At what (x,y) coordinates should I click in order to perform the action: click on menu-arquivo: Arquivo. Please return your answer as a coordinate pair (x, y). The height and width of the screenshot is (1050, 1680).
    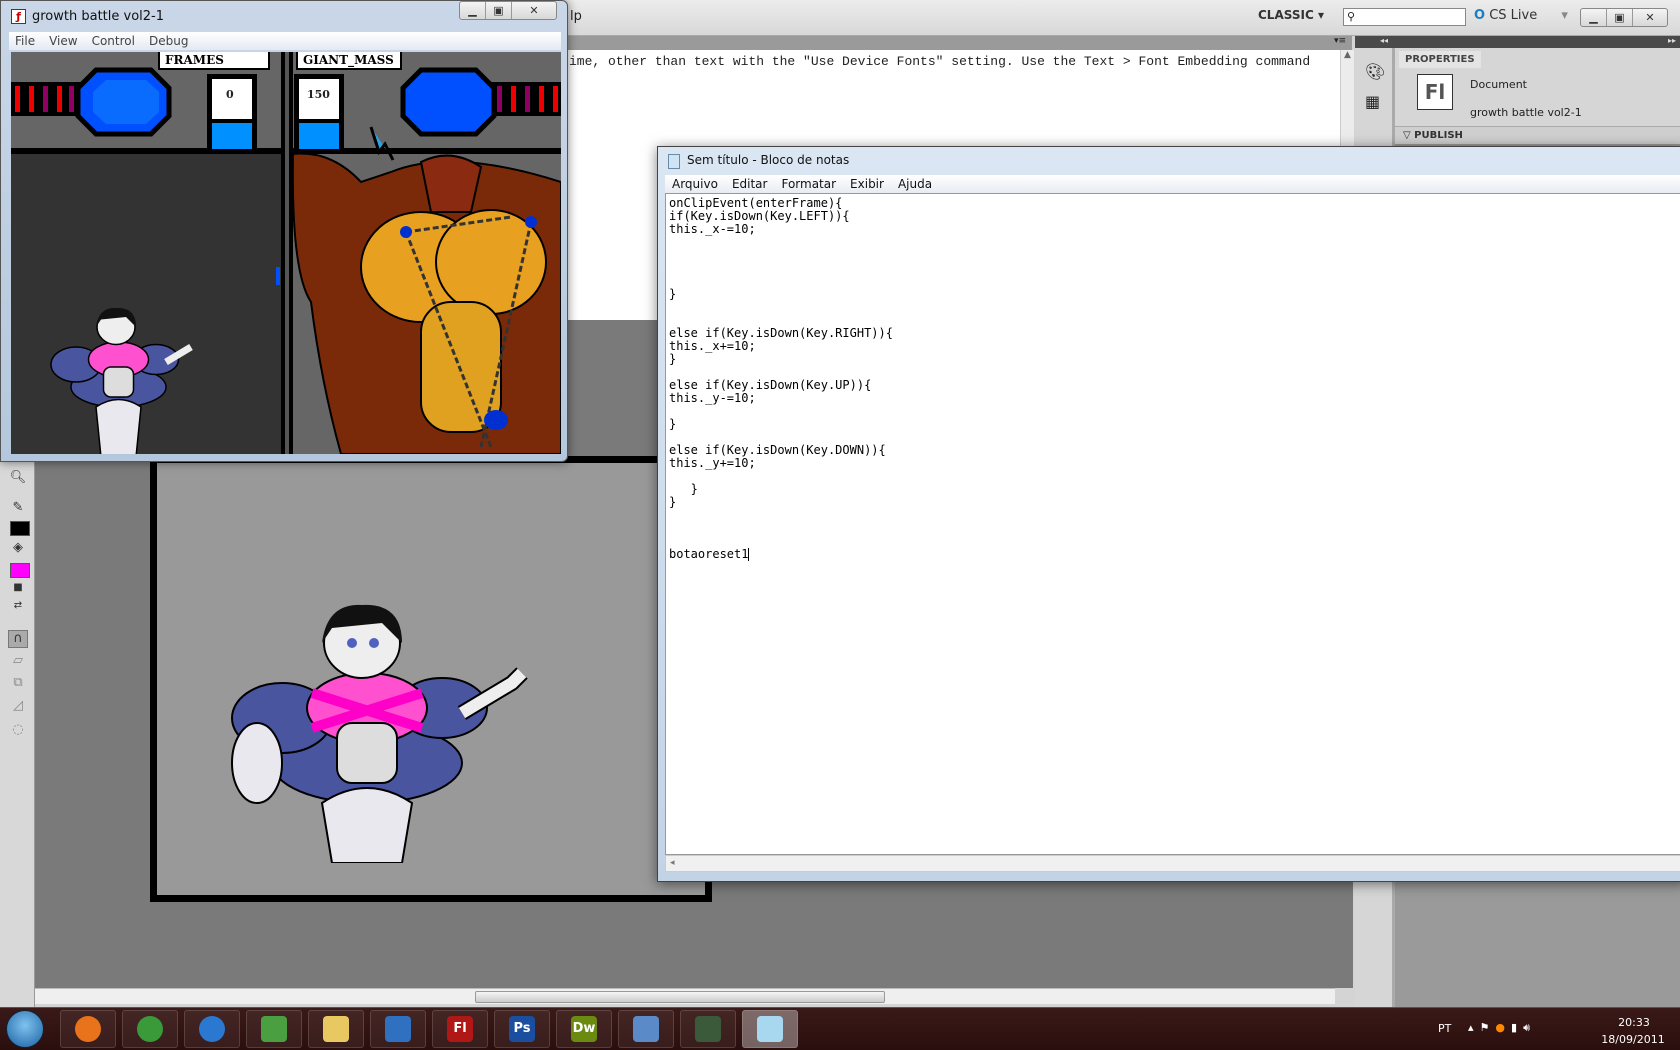
    Looking at the image, I should click on (695, 184).